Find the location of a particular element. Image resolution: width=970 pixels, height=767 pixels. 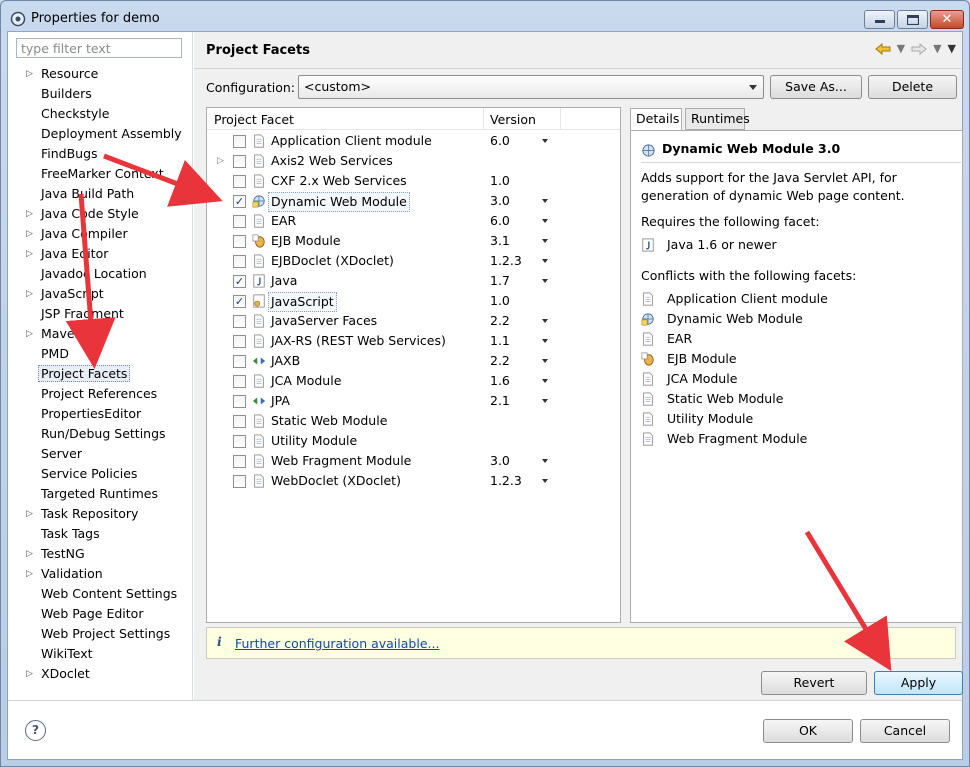

facet-row: ▷ Axis2 Web Services is located at coordinates (413, 161).